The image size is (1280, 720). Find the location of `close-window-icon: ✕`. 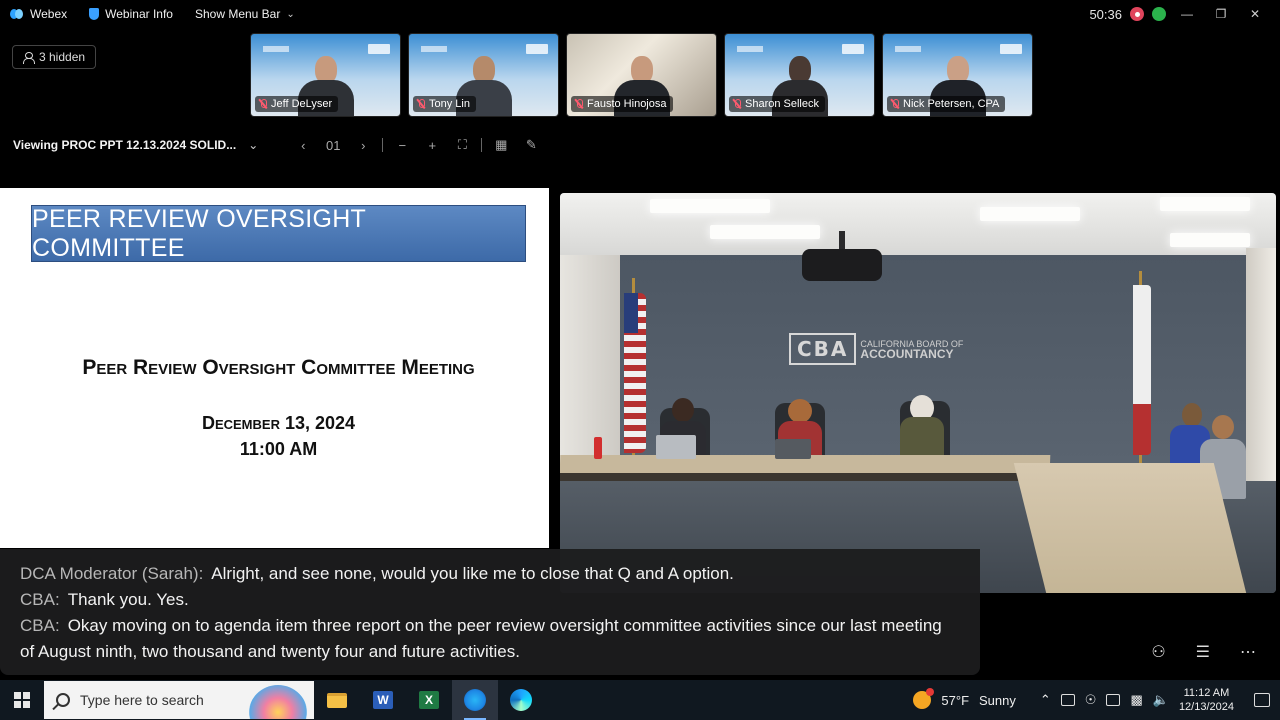

close-window-icon: ✕ is located at coordinates (1255, 14).